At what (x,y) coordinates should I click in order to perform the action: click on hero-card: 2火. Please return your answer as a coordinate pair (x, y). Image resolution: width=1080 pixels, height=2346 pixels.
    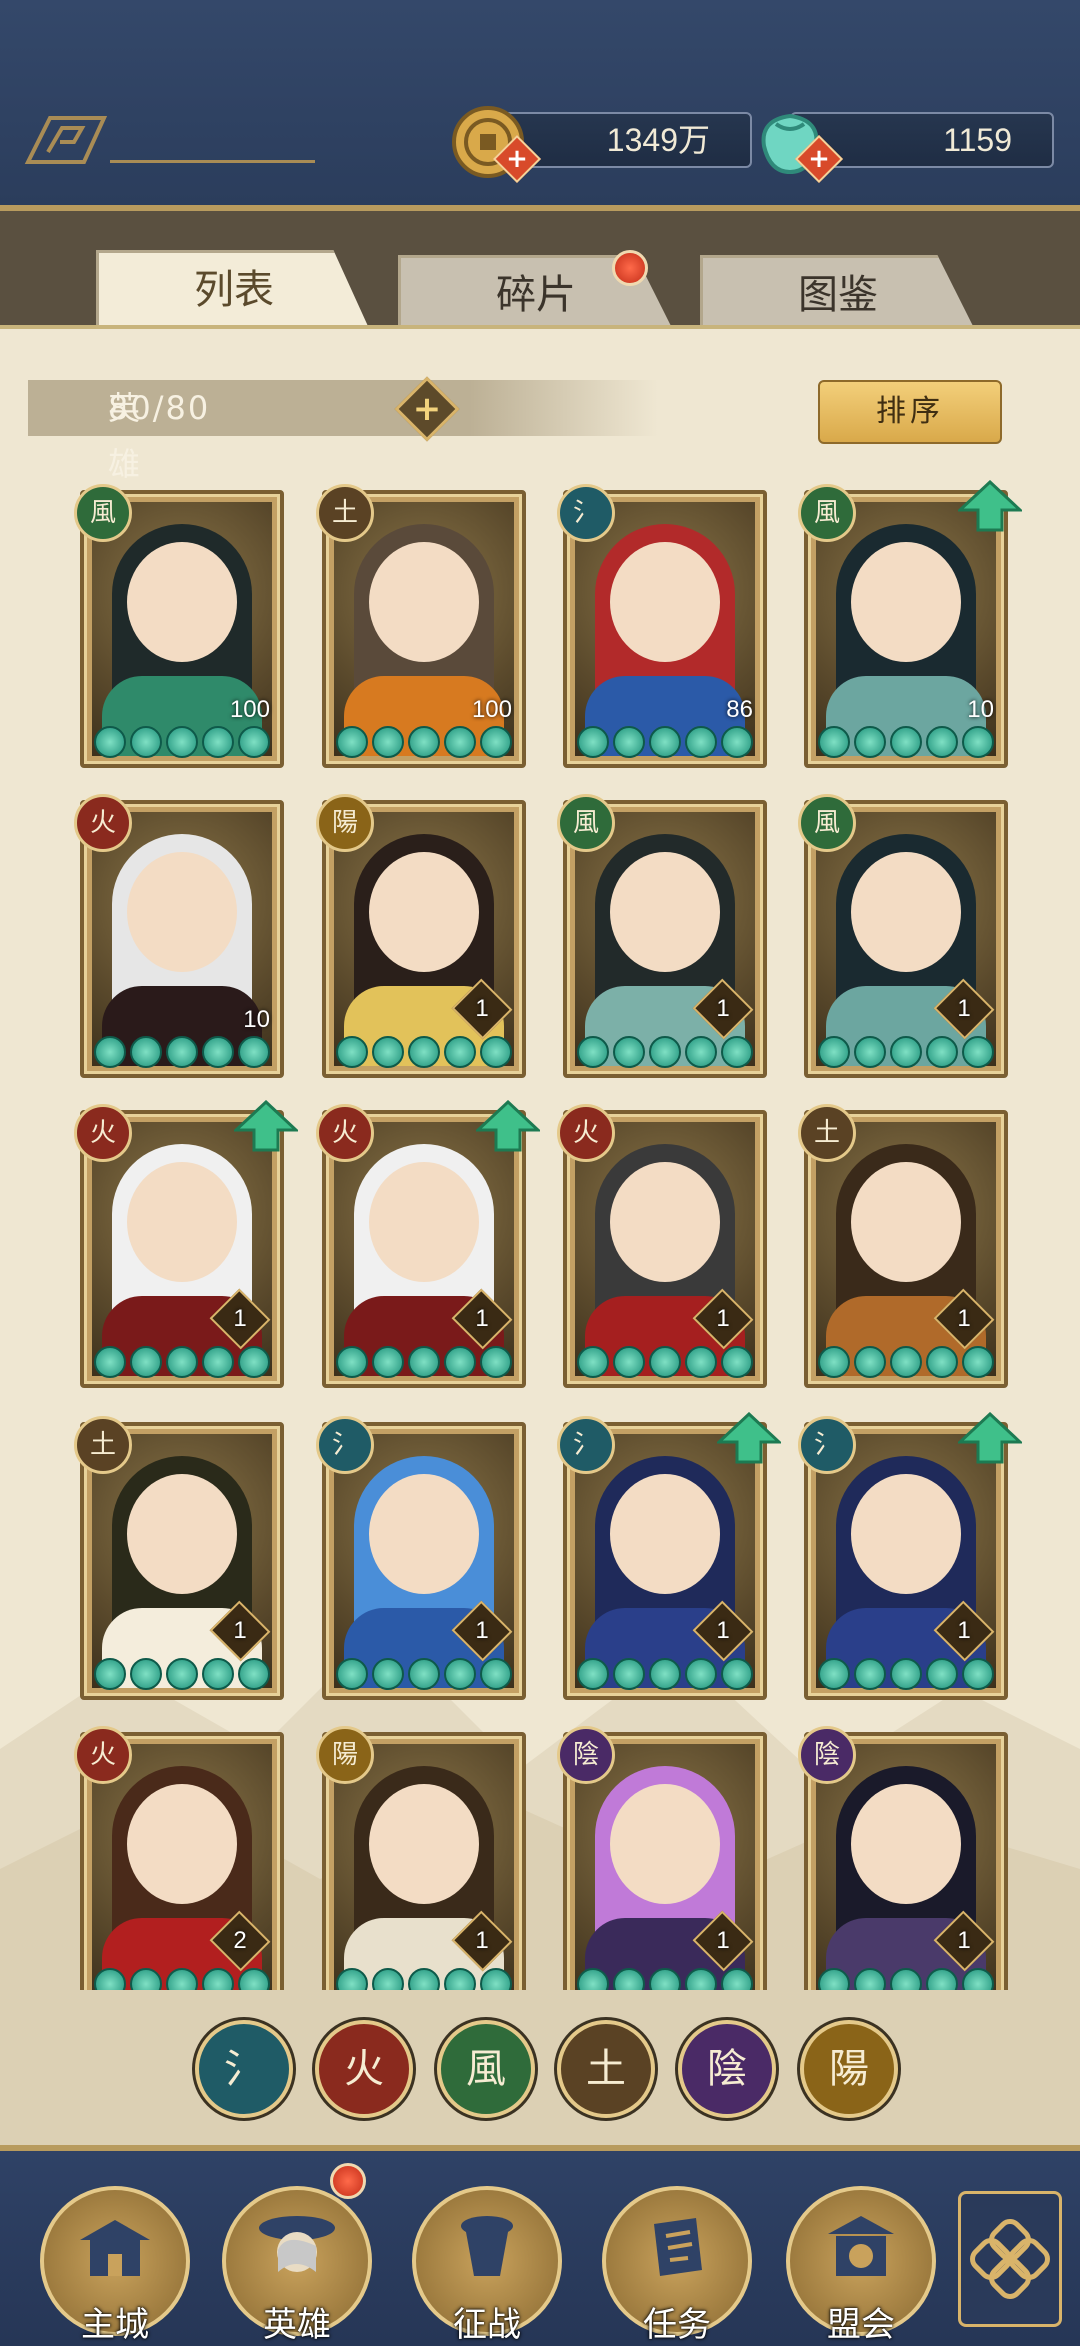
    Looking at the image, I should click on (179, 1858).